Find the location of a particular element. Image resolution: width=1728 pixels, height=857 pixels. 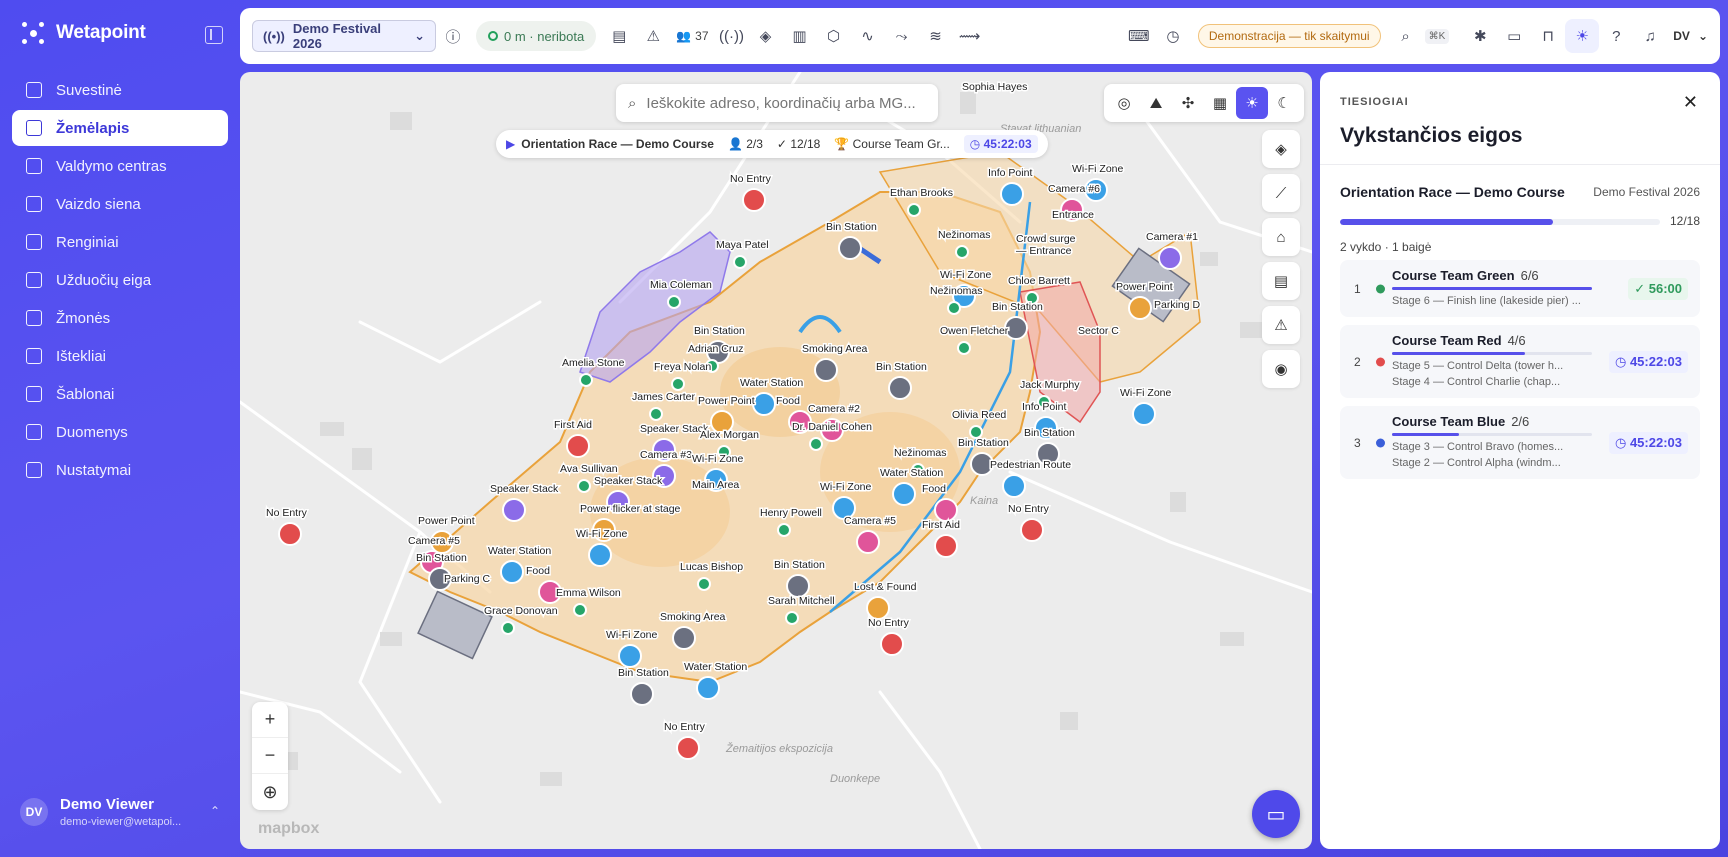

event-select: ((•)) Demo Festival 2026 ⌄ is located at coordinates (344, 36).